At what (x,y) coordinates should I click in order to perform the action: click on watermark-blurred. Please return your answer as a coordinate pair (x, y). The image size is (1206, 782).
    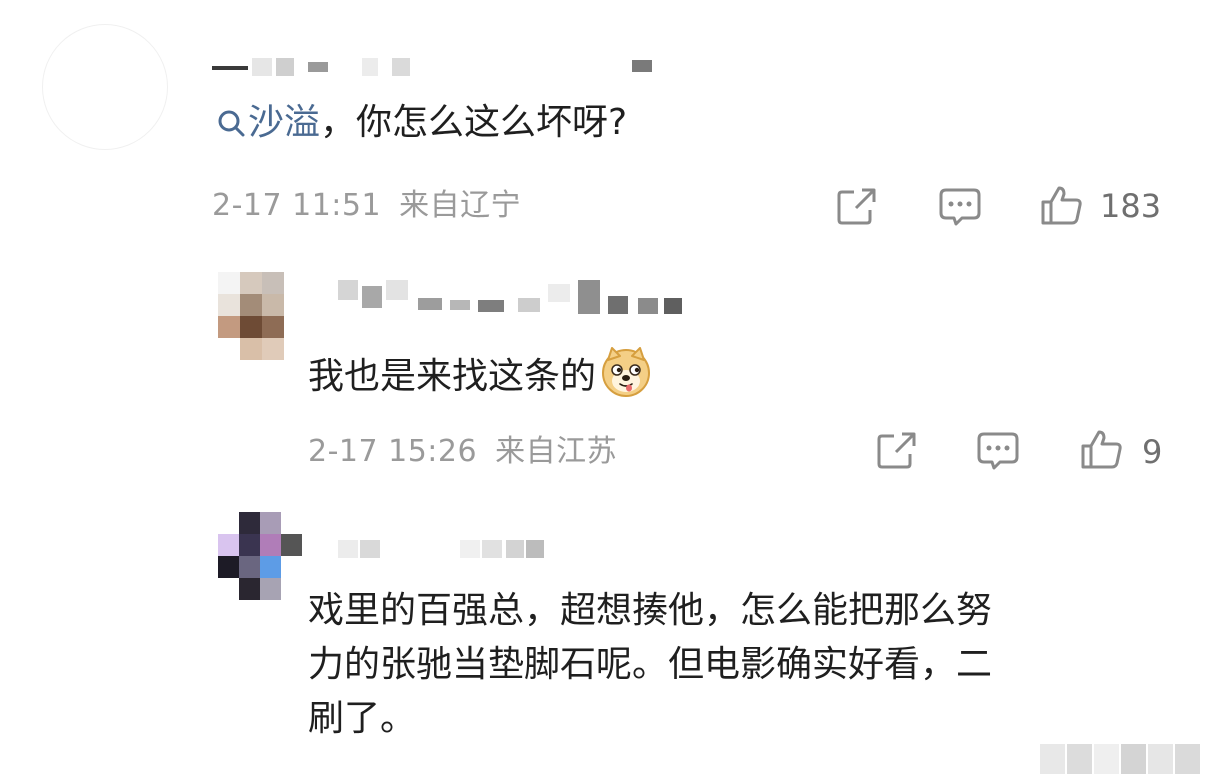
    Looking at the image, I should click on (1120, 759).